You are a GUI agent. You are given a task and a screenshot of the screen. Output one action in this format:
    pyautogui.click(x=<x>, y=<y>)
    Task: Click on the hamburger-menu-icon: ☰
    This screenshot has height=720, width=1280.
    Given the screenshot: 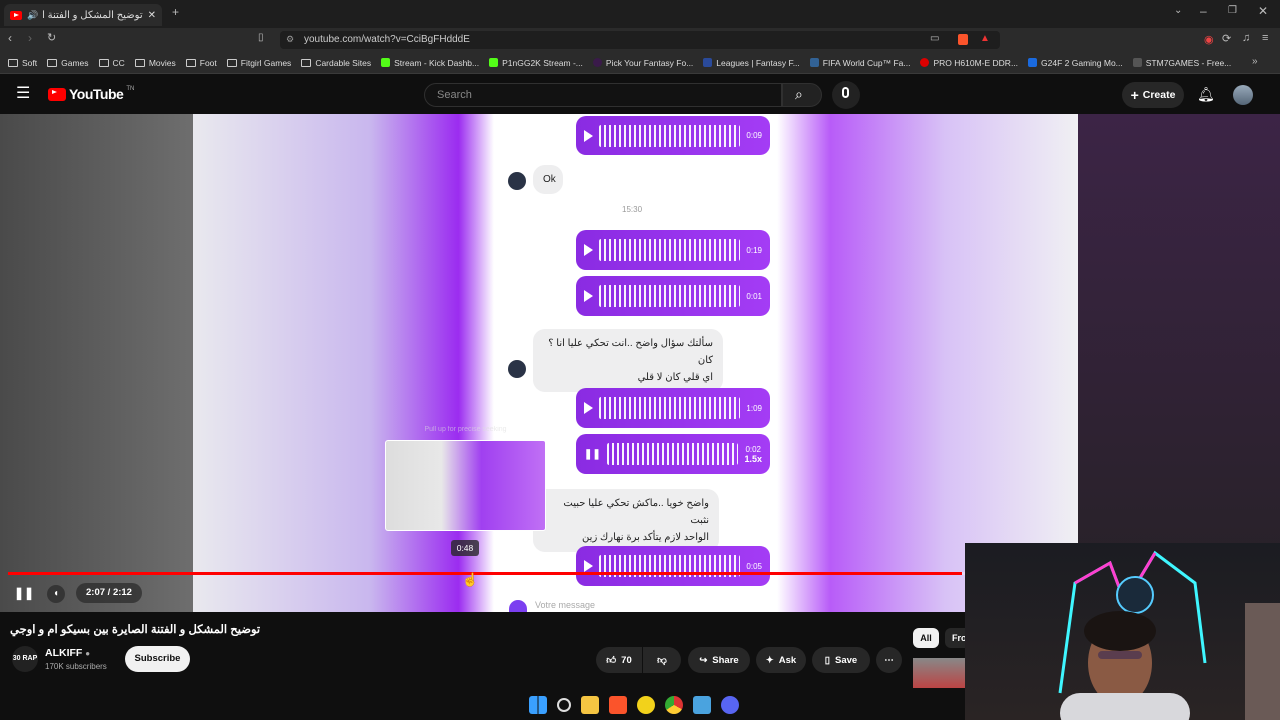 What is the action you would take?
    pyautogui.click(x=23, y=94)
    